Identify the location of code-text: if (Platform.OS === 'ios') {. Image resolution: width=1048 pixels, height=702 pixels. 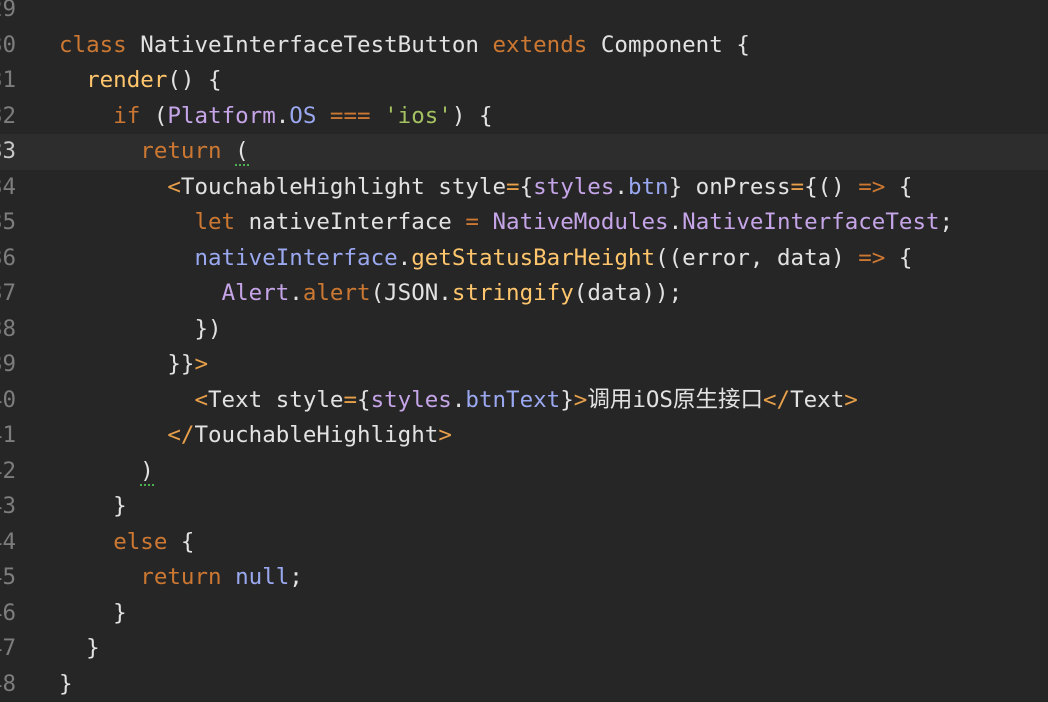
(276, 117).